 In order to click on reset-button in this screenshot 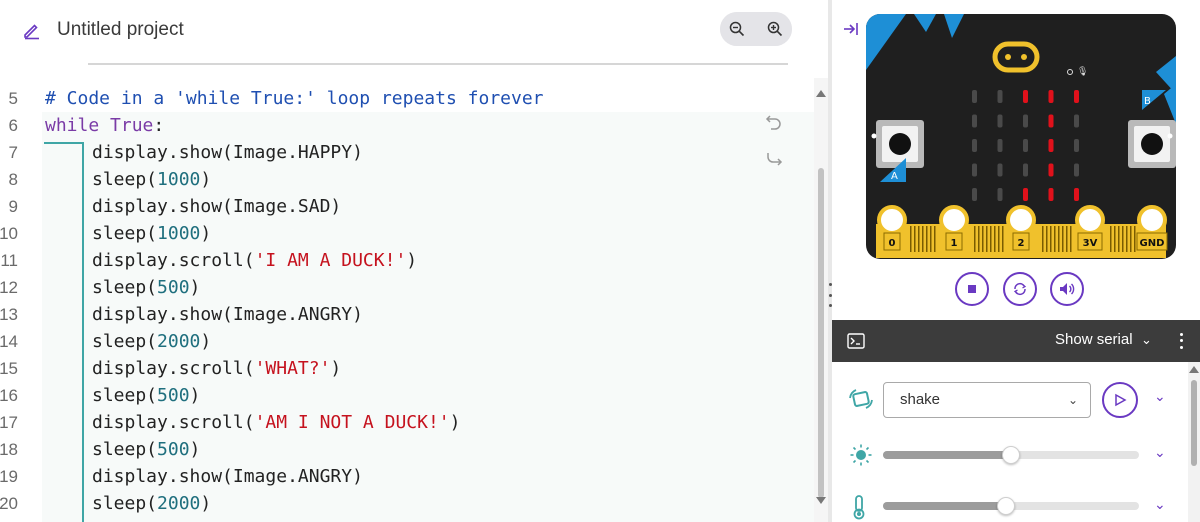, I will do `click(1020, 289)`.